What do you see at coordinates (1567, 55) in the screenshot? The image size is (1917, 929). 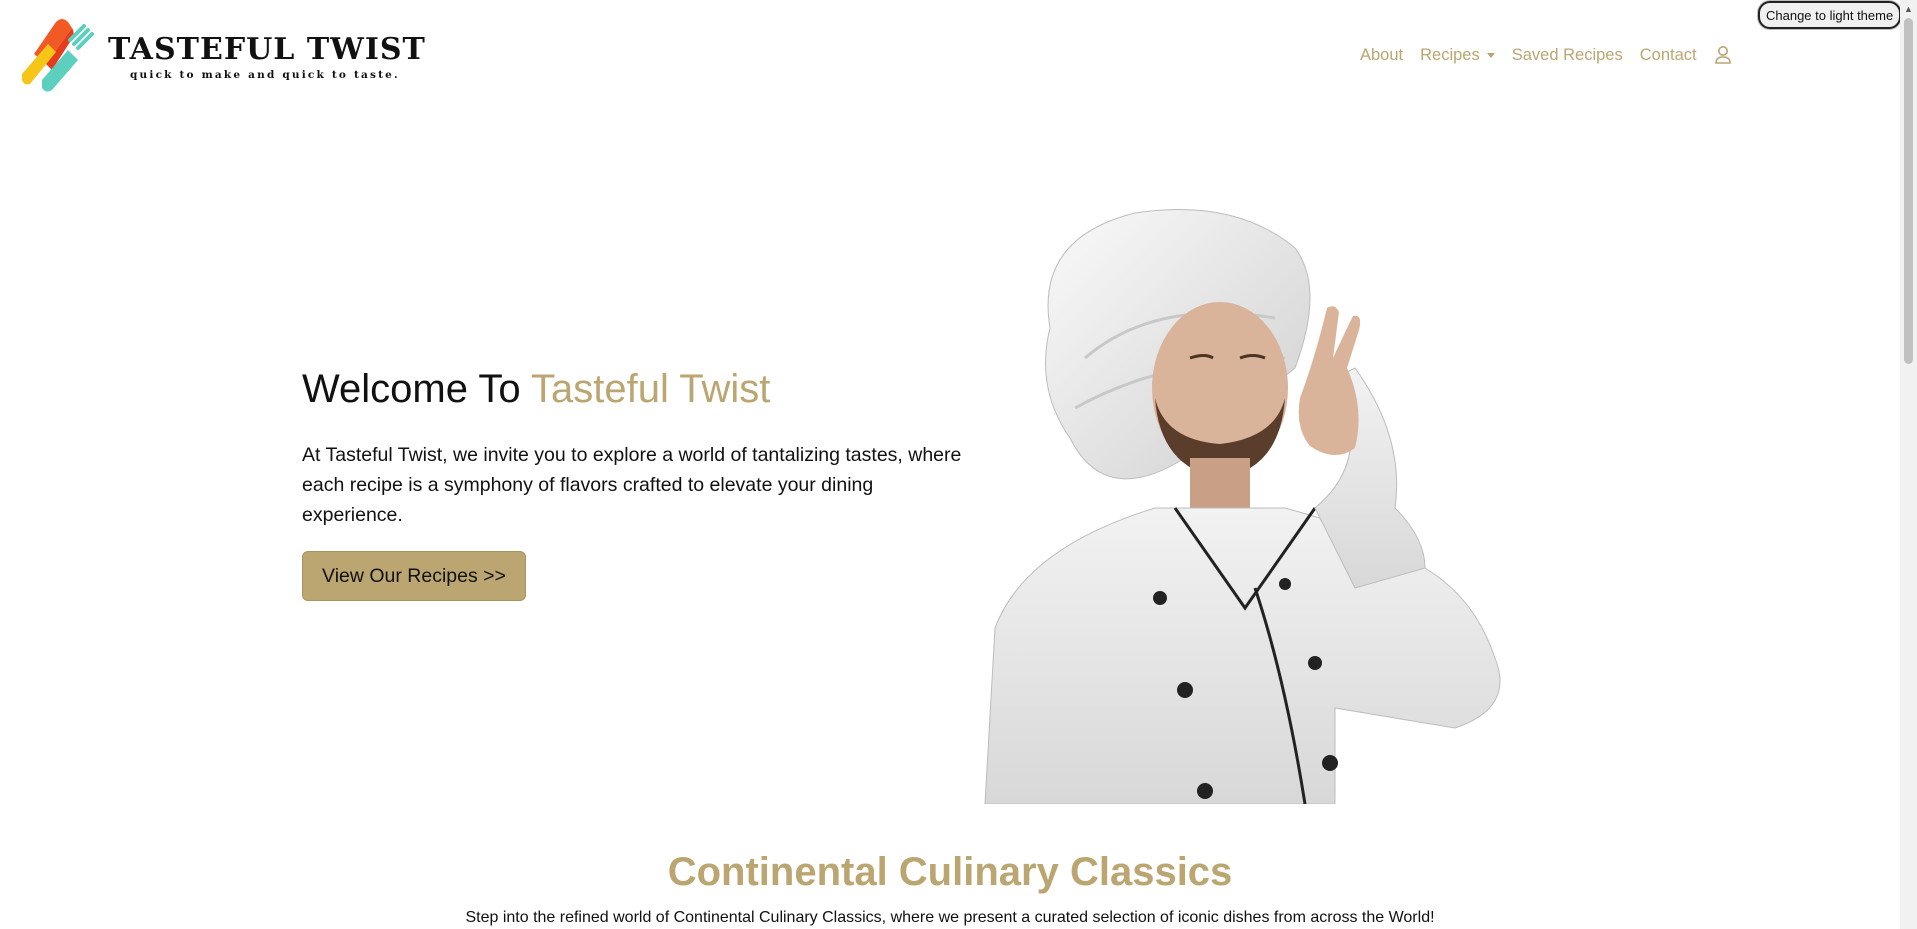 I see `nav-saved-recipes-link: Saved Recipes` at bounding box center [1567, 55].